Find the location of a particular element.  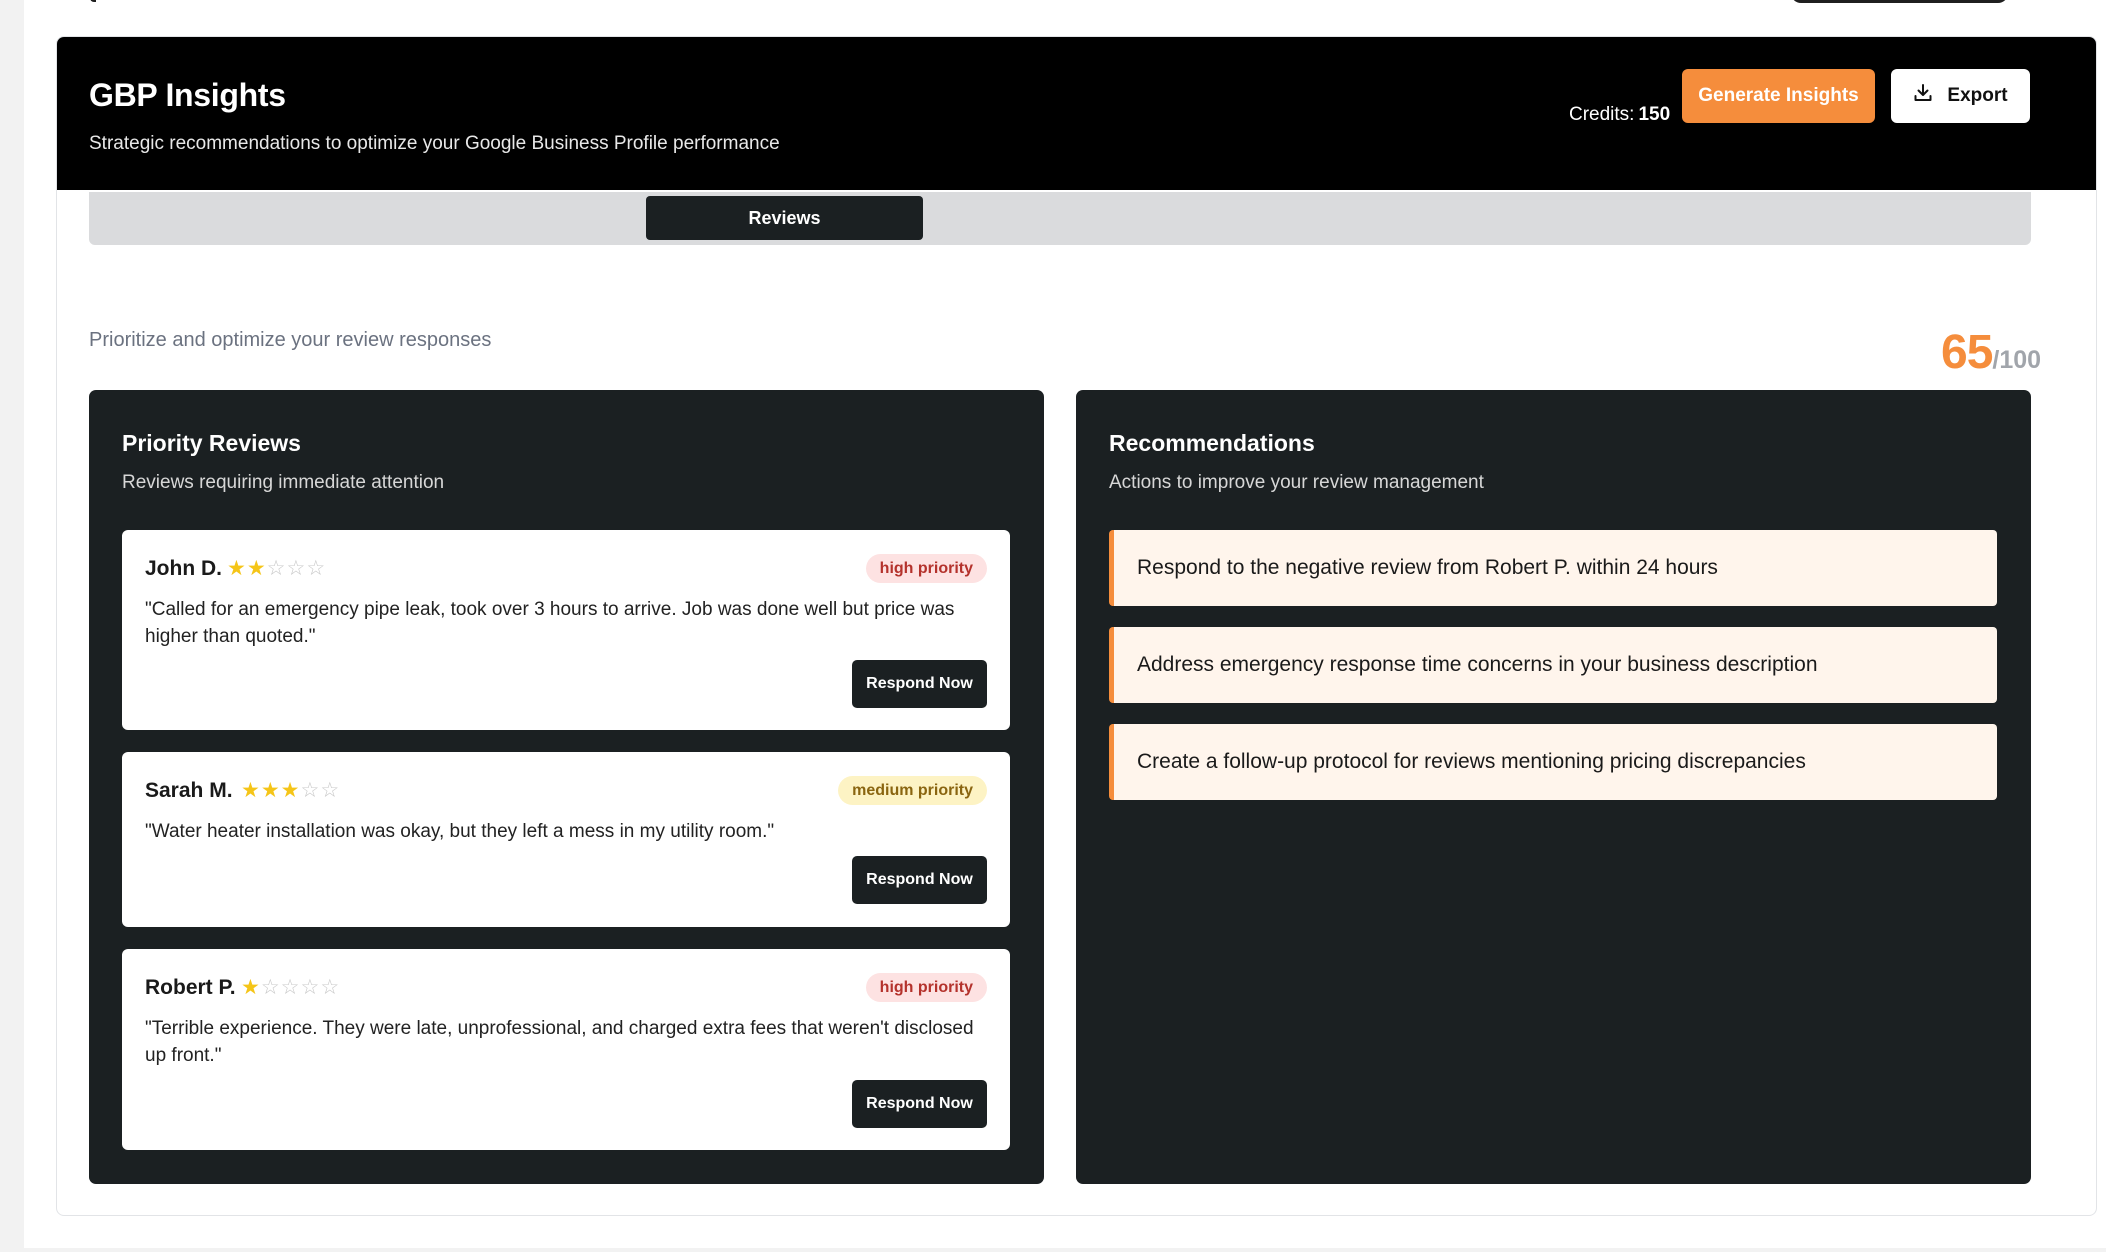

page-title: GBP Insights is located at coordinates (187, 95).